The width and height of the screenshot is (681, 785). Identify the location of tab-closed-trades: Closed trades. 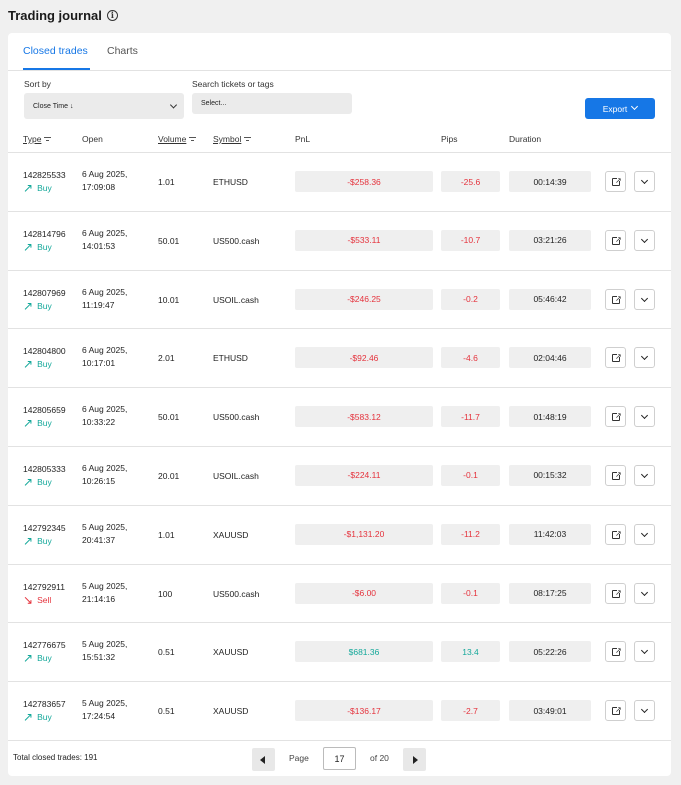
(55, 51).